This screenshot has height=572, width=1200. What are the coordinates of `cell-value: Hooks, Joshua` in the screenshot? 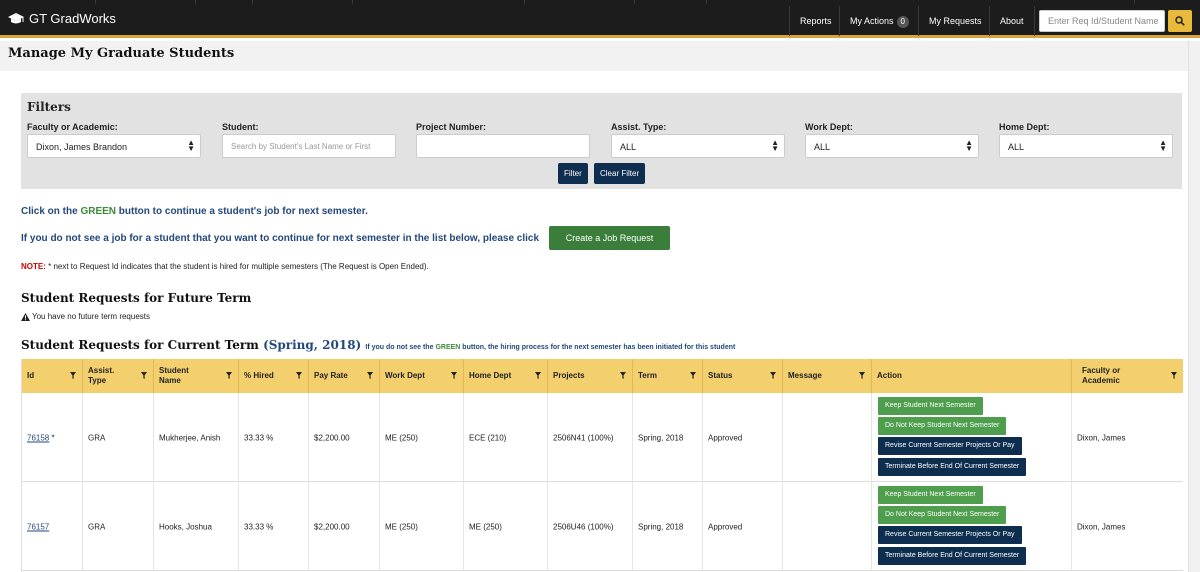 It's located at (185, 526).